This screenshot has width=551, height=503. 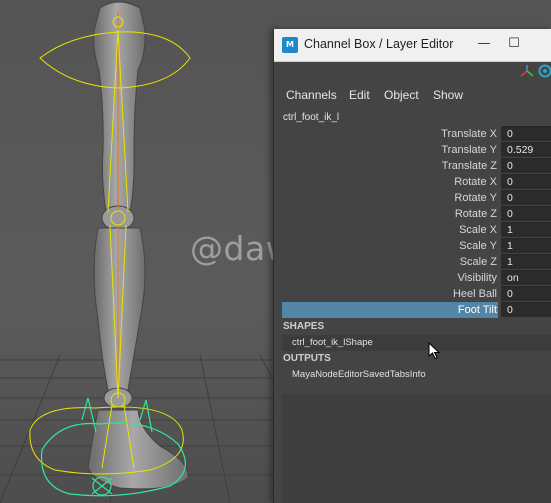 I want to click on shape-item-label: ctrl_foot_ik_lShape, so click(x=332, y=342).